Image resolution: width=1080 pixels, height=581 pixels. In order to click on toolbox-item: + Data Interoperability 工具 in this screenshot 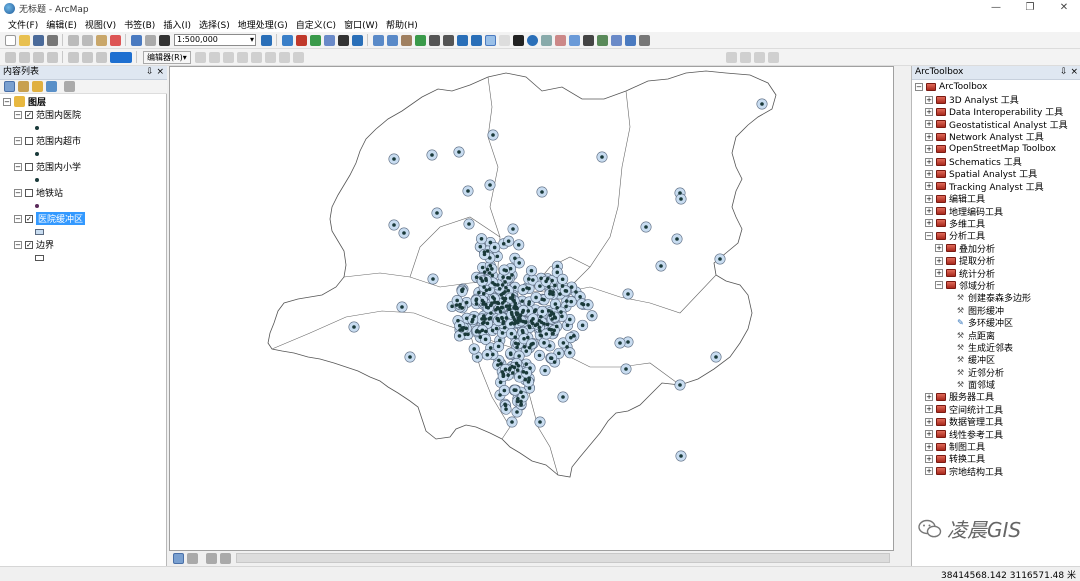, I will do `click(997, 112)`.